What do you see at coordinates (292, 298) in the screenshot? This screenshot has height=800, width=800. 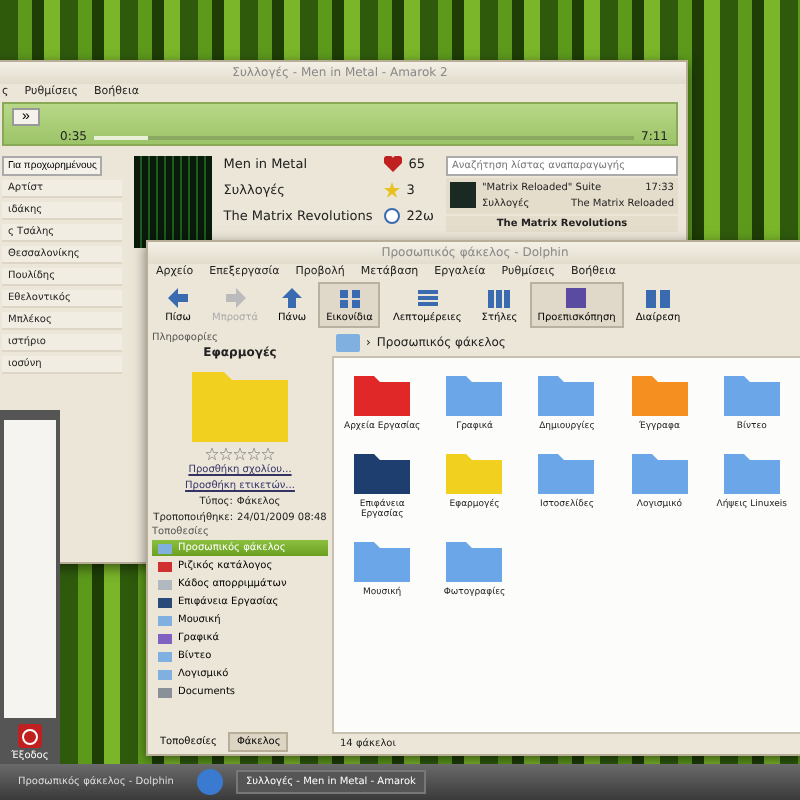 I see `arrow-up-icon` at bounding box center [292, 298].